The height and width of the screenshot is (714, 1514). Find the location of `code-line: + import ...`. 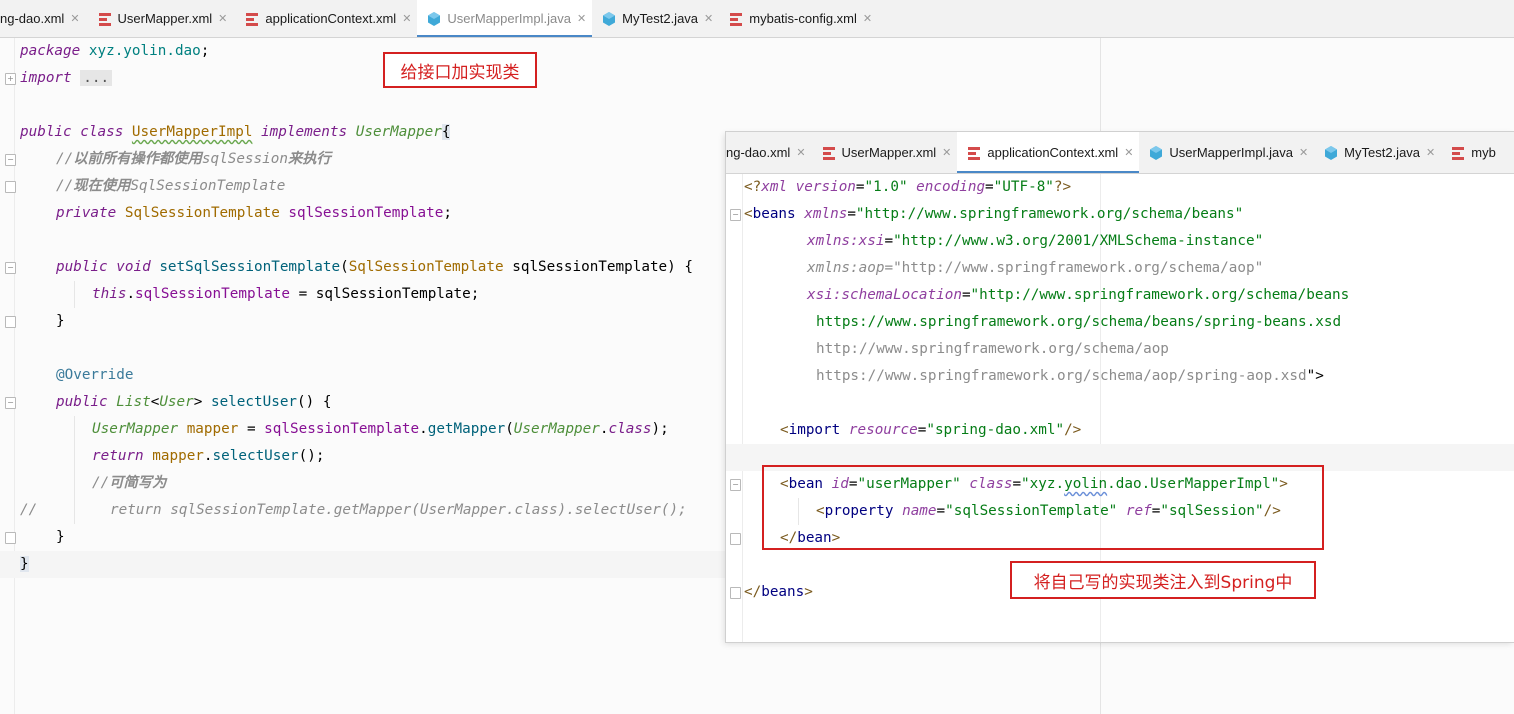

code-line: + import ... is located at coordinates (757, 78).